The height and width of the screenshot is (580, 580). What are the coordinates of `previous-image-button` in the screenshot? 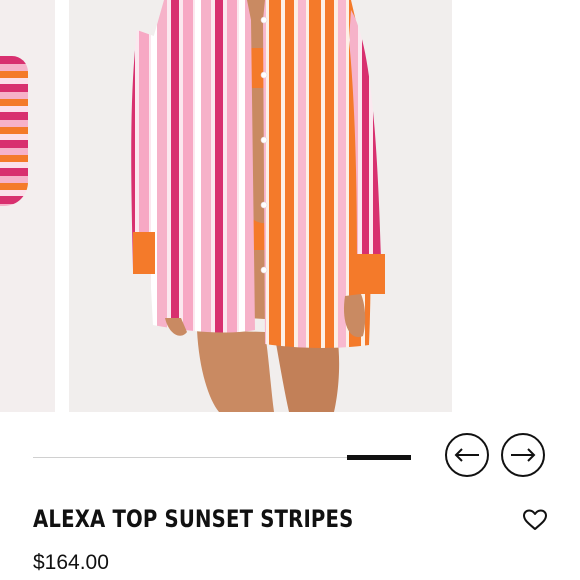 It's located at (467, 455).